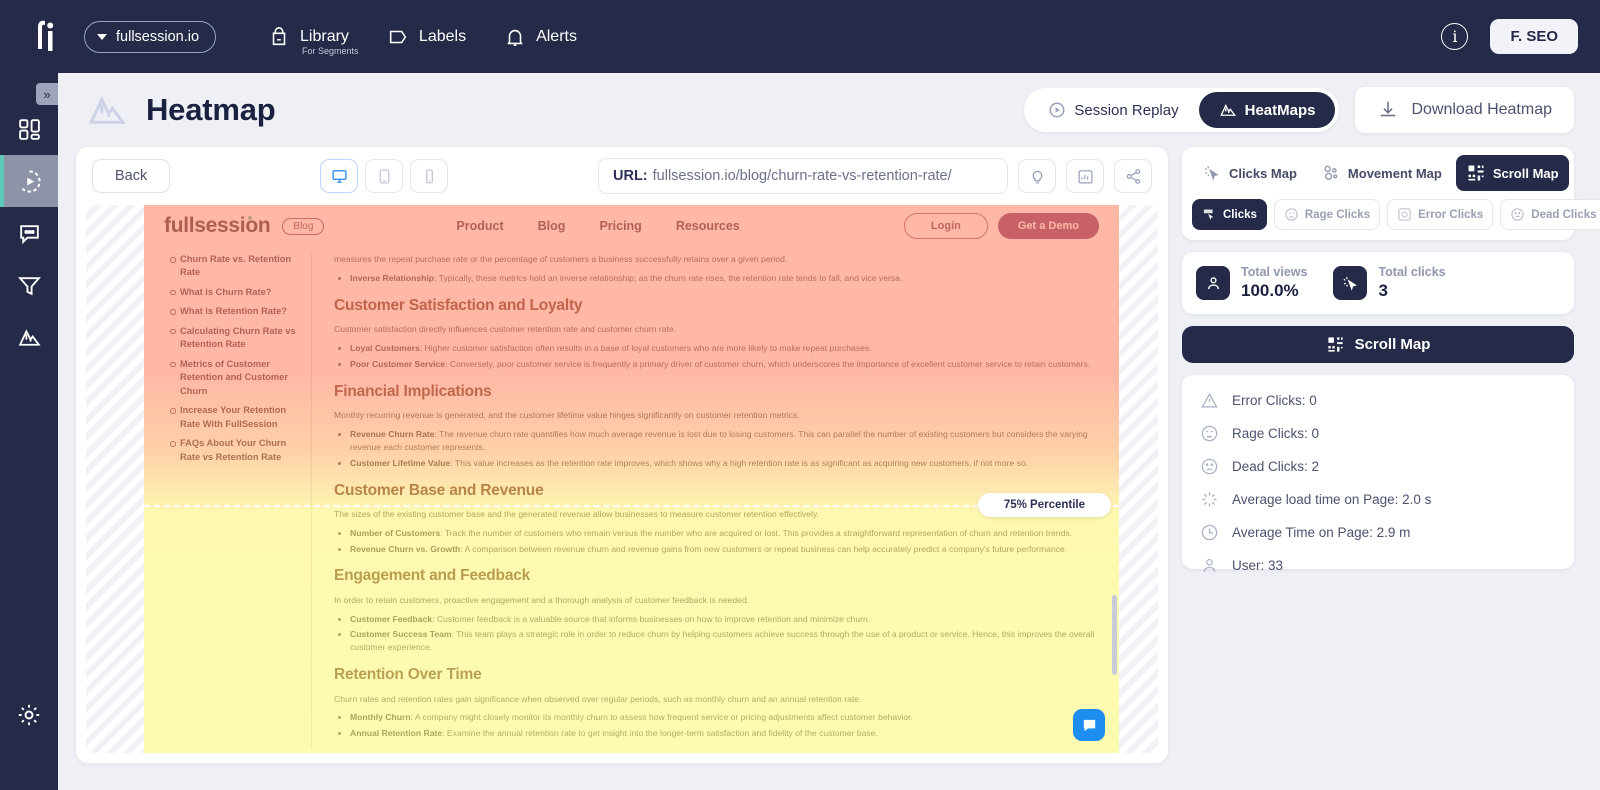  I want to click on lightbulb-icon, so click(1037, 176).